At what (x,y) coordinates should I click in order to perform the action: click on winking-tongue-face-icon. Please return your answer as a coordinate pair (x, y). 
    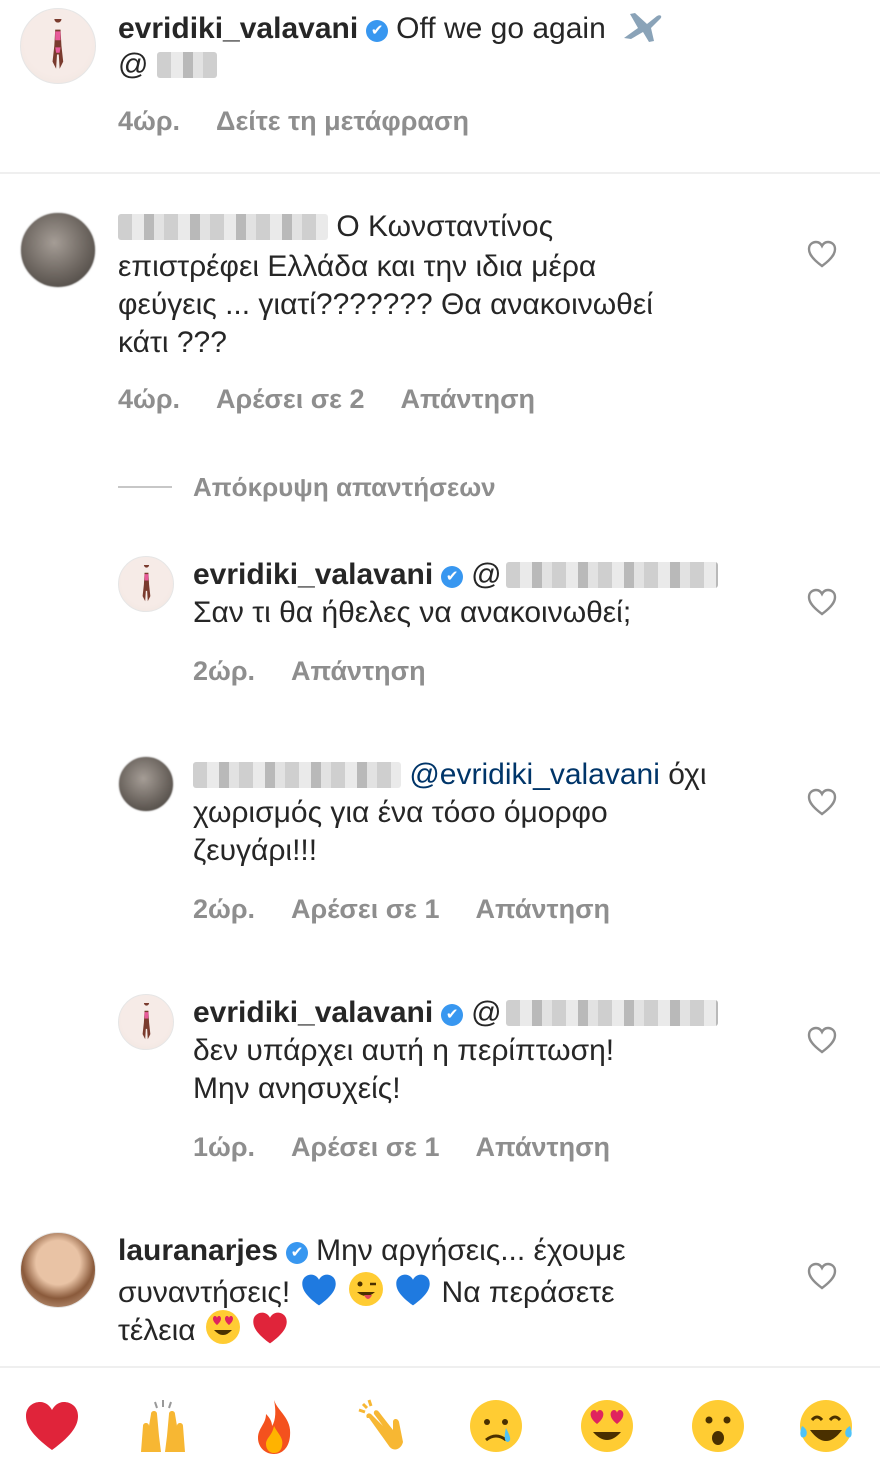
    Looking at the image, I should click on (365, 1289).